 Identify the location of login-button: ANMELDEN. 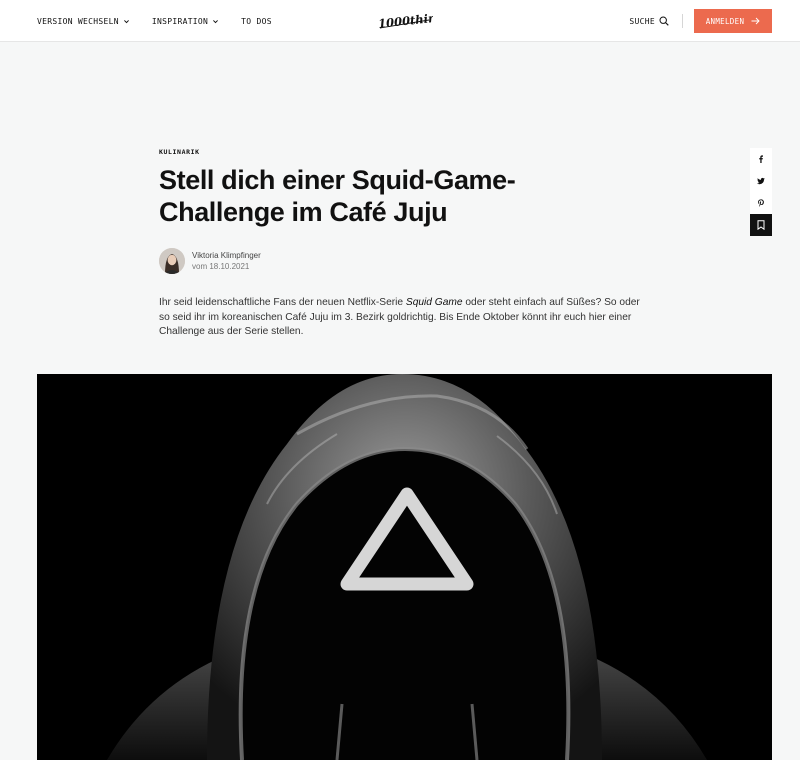
(733, 21).